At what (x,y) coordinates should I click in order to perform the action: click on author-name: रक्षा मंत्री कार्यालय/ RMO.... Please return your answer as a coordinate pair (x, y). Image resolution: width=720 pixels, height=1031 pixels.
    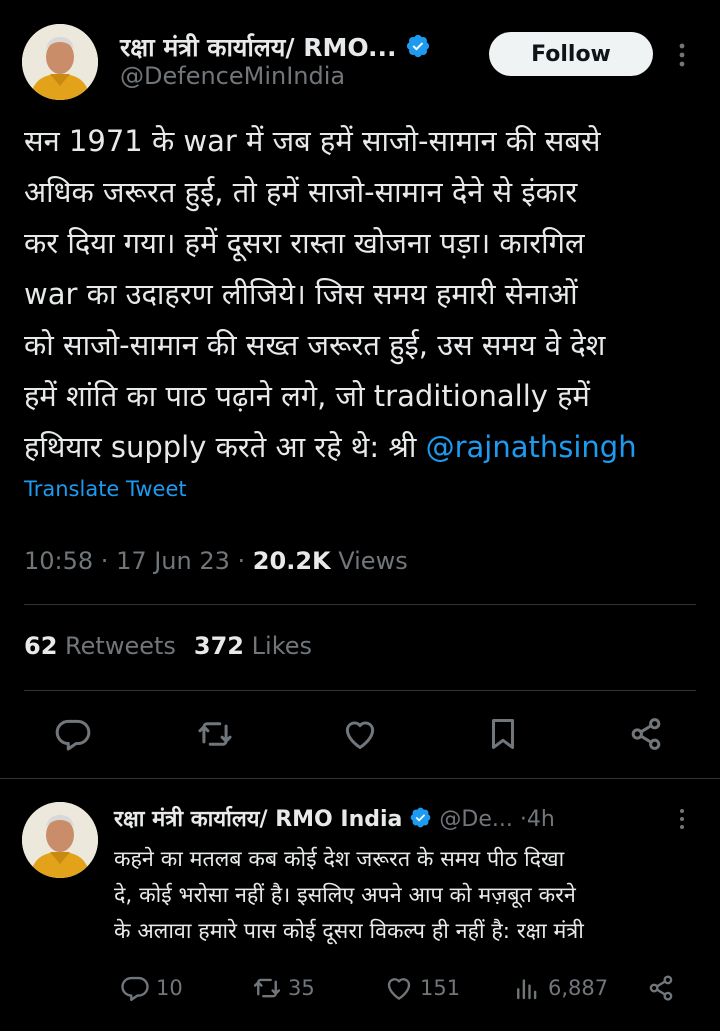
    Looking at the image, I should click on (258, 47).